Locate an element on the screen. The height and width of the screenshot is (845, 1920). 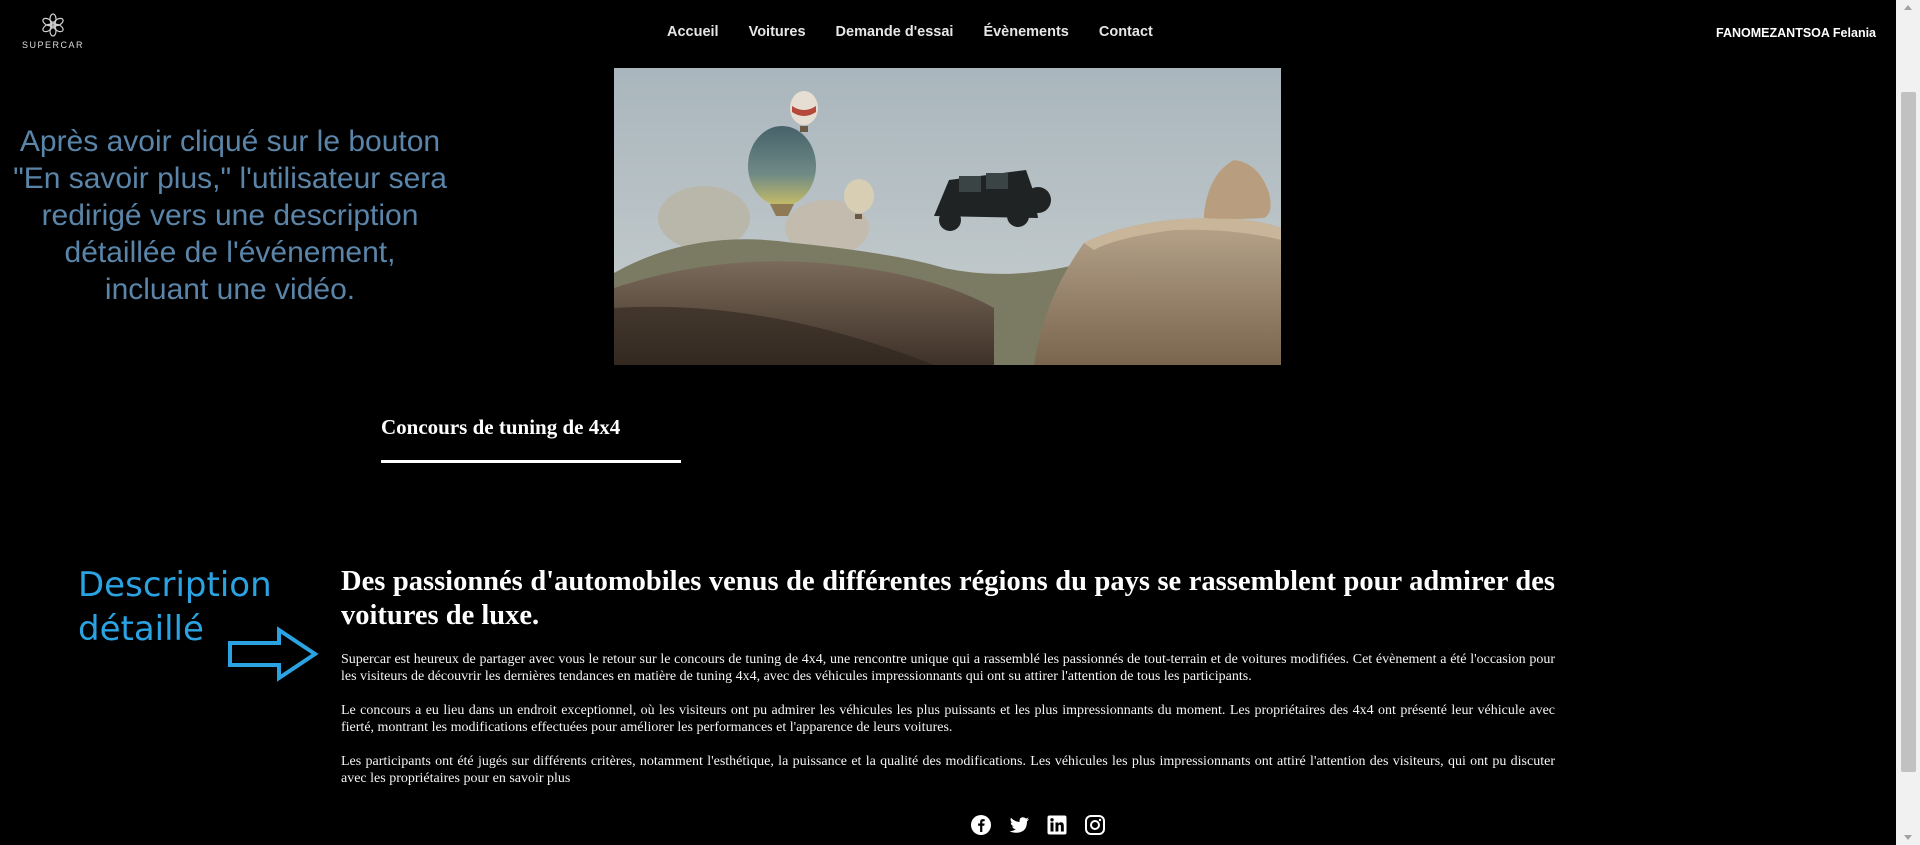
linkedin-icon is located at coordinates (1057, 825).